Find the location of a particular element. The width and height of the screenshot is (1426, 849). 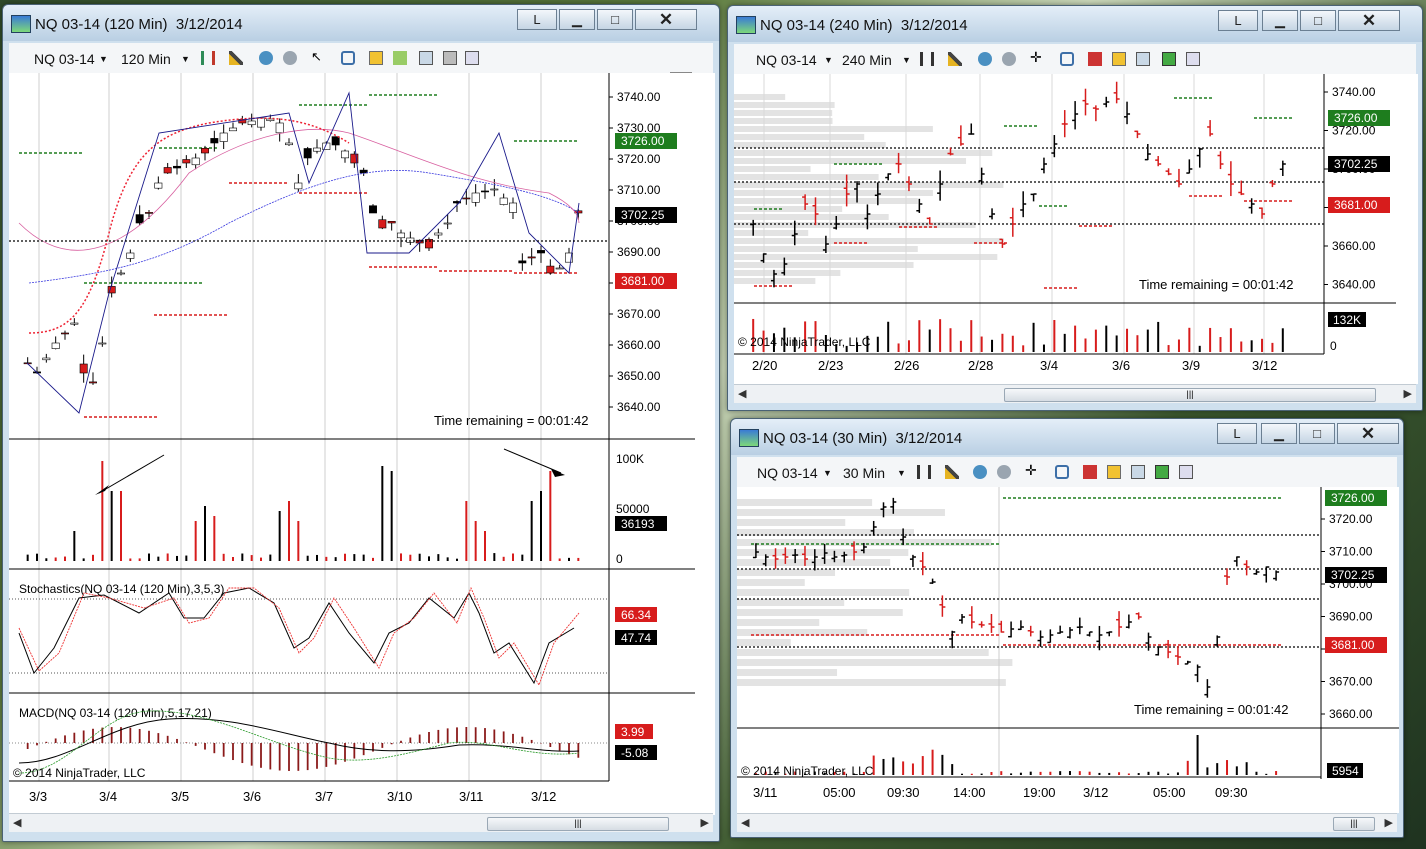

price-tick-label: 3670.00 is located at coordinates (1351, 682).